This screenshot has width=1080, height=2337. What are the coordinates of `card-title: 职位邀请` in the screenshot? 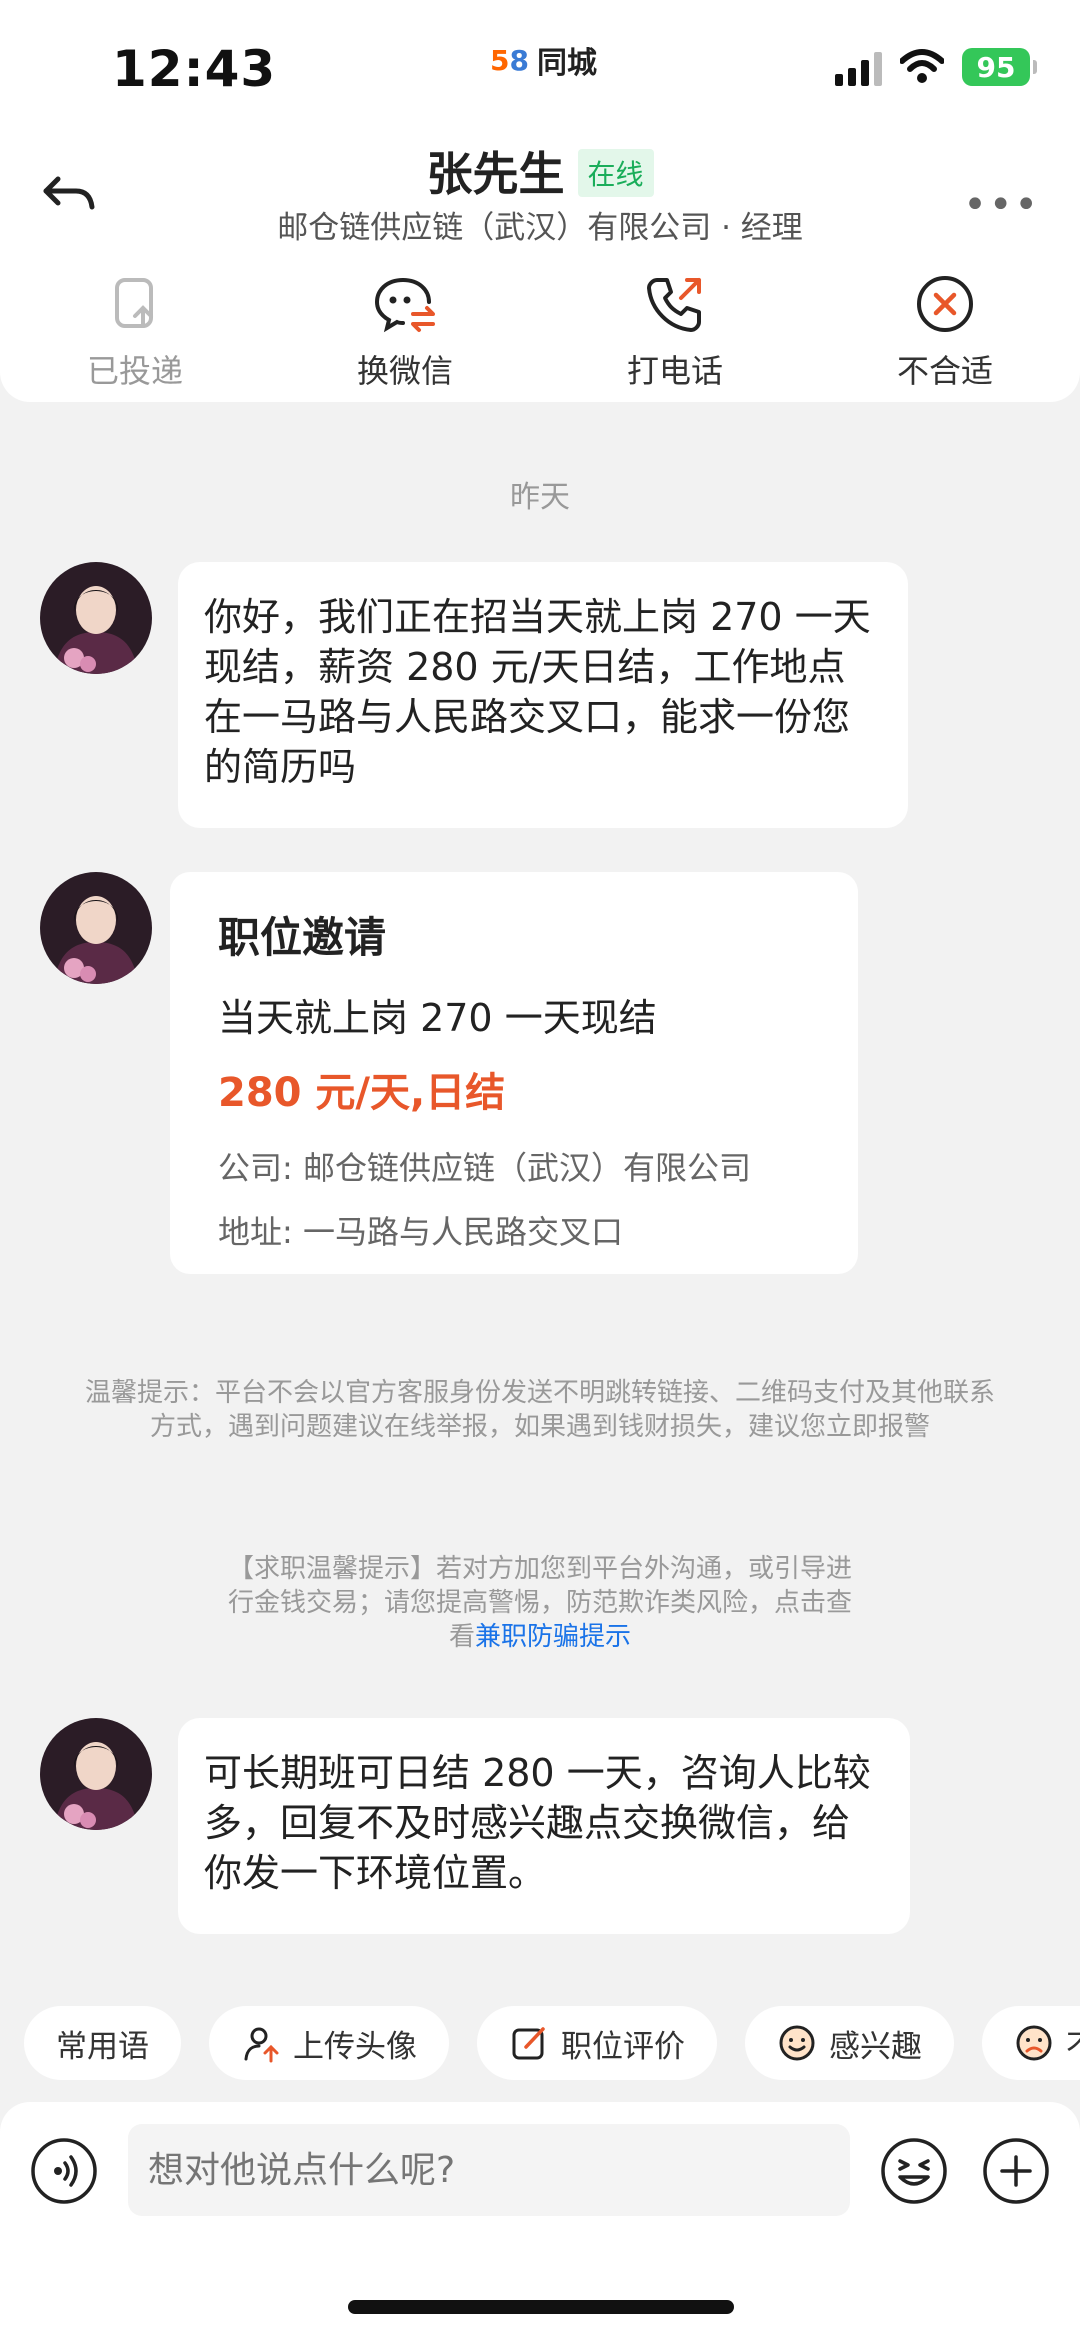 It's located at (302, 937).